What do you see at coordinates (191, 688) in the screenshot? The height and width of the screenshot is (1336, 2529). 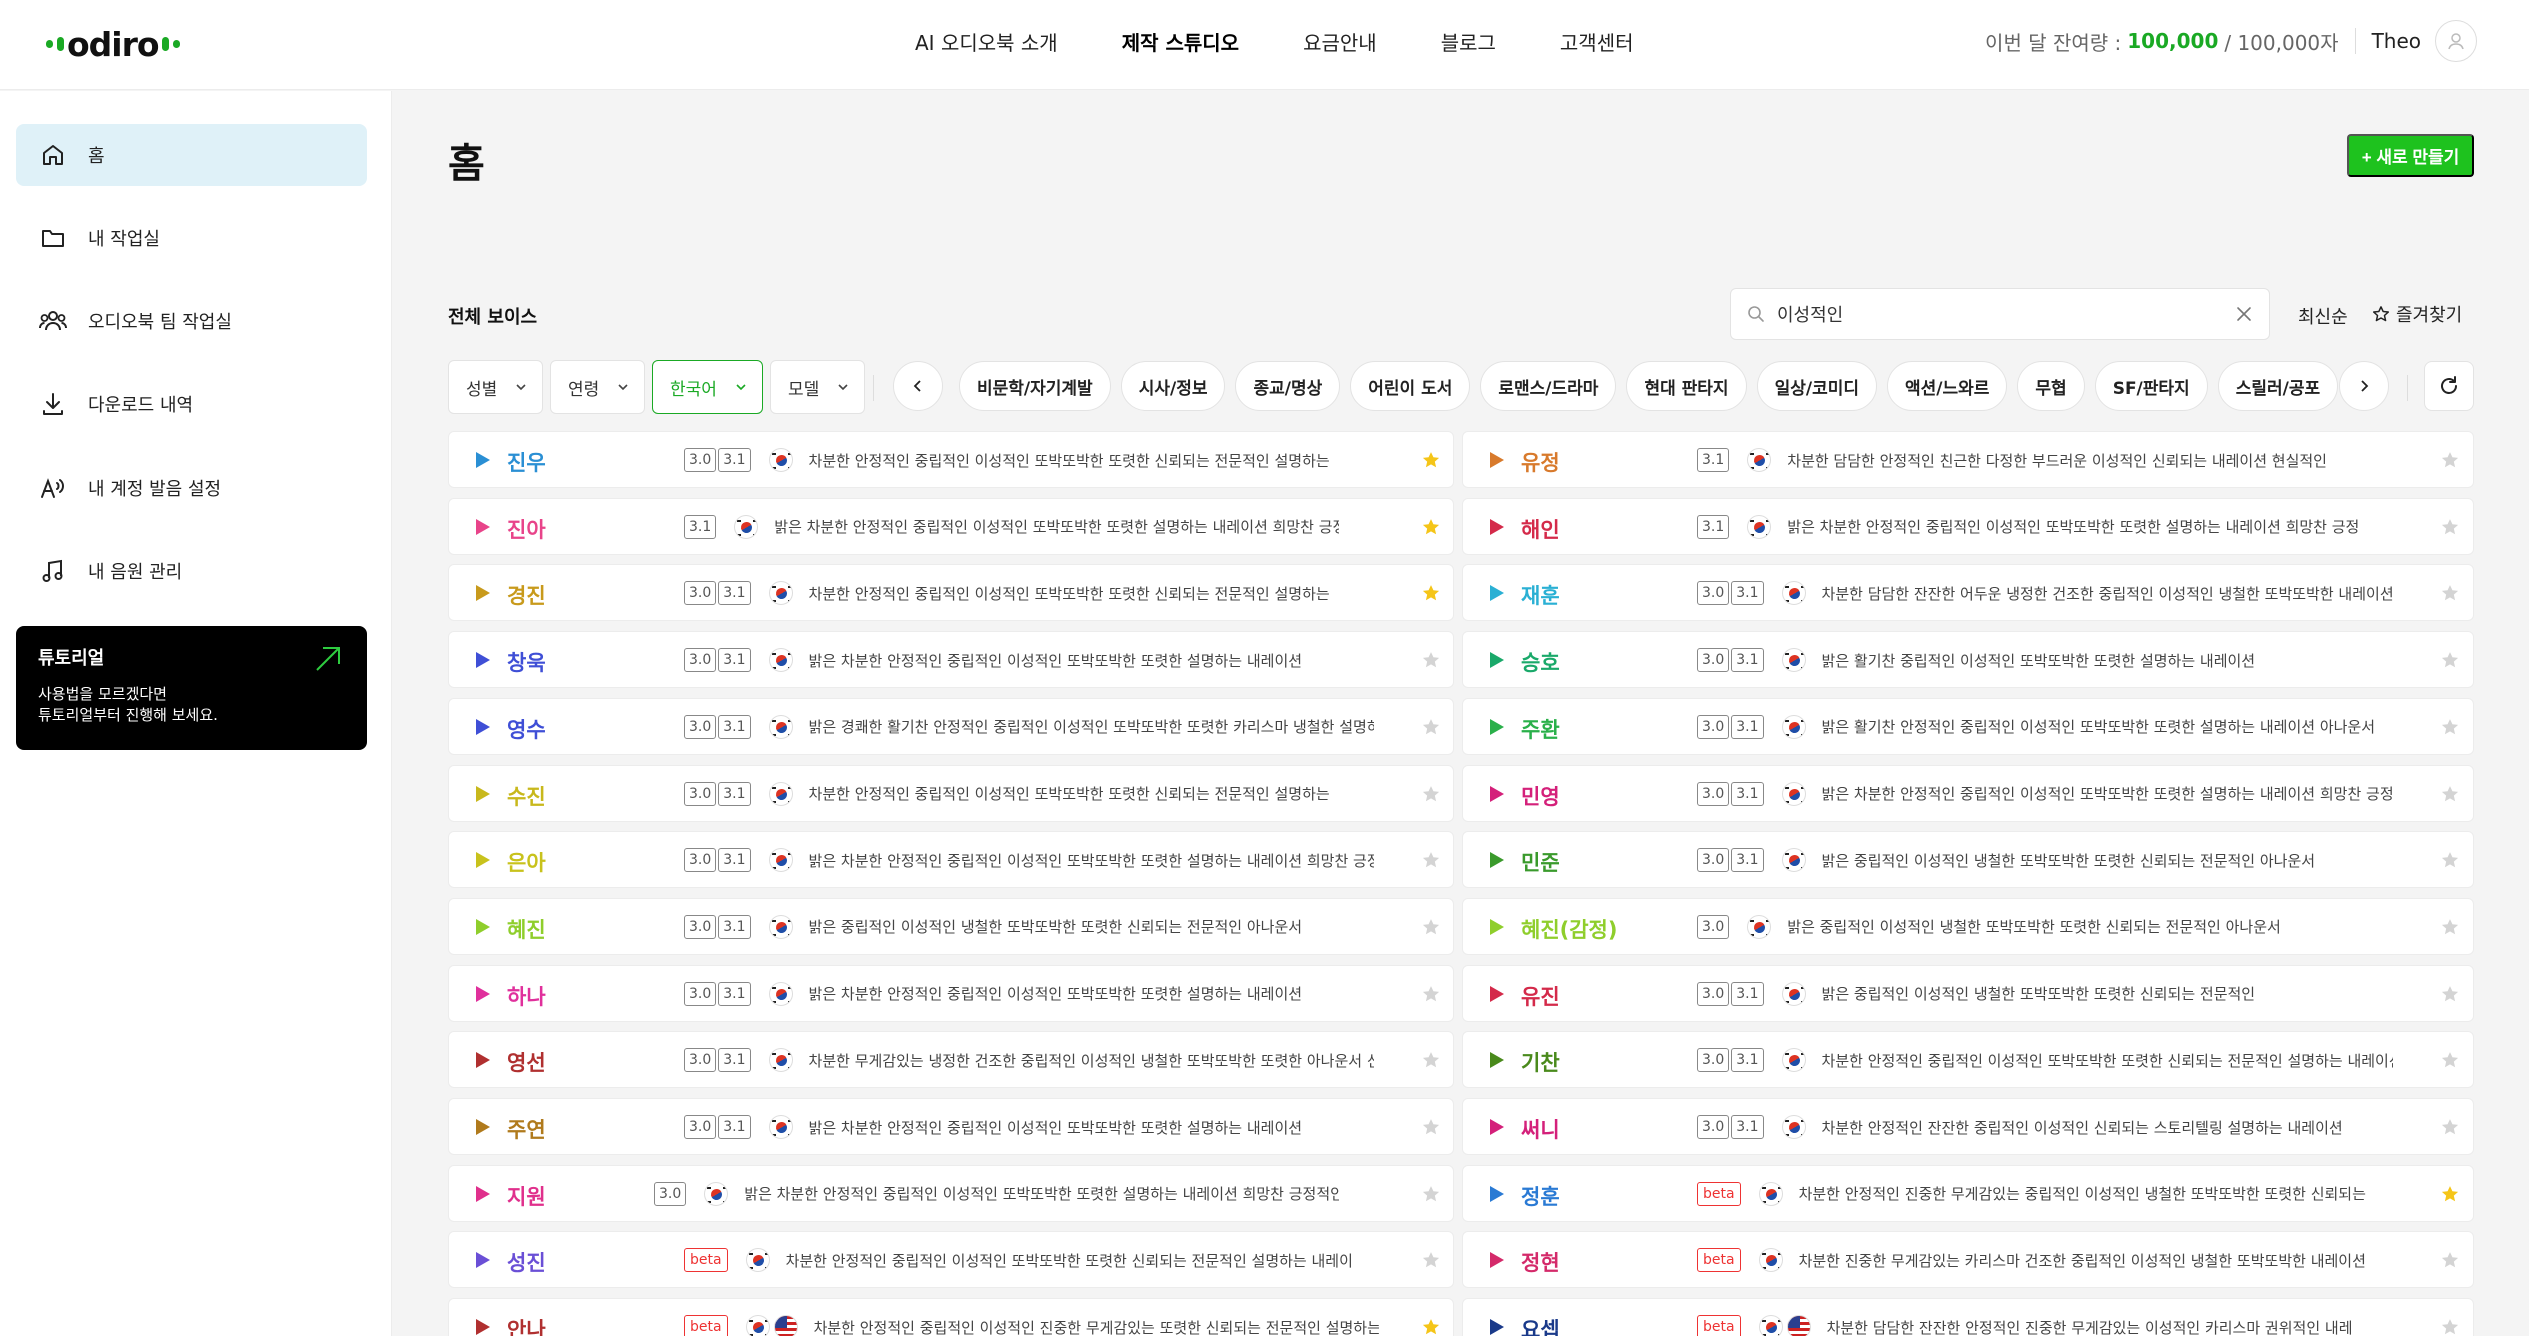 I see `tutorial-card: 튜토리얼 사용법을 모르겠다면 튜토리얼부터 진행해 보세요.` at bounding box center [191, 688].